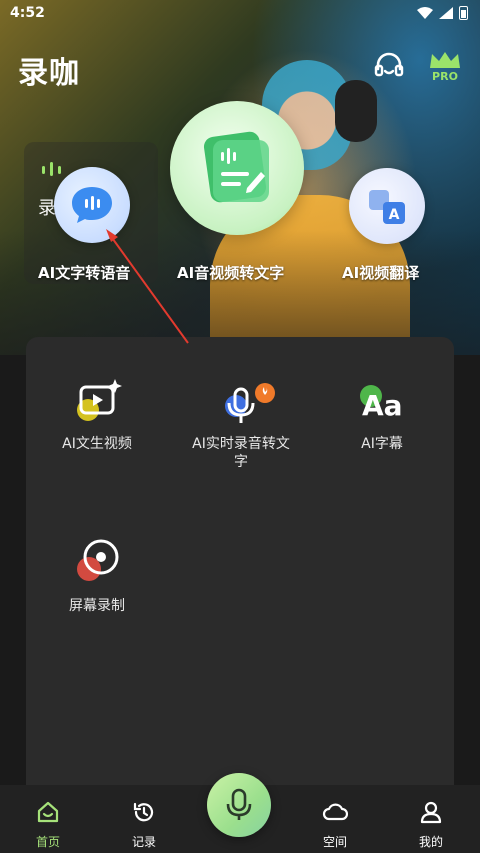  Describe the element at coordinates (97, 565) in the screenshot. I see `record-icon` at that location.